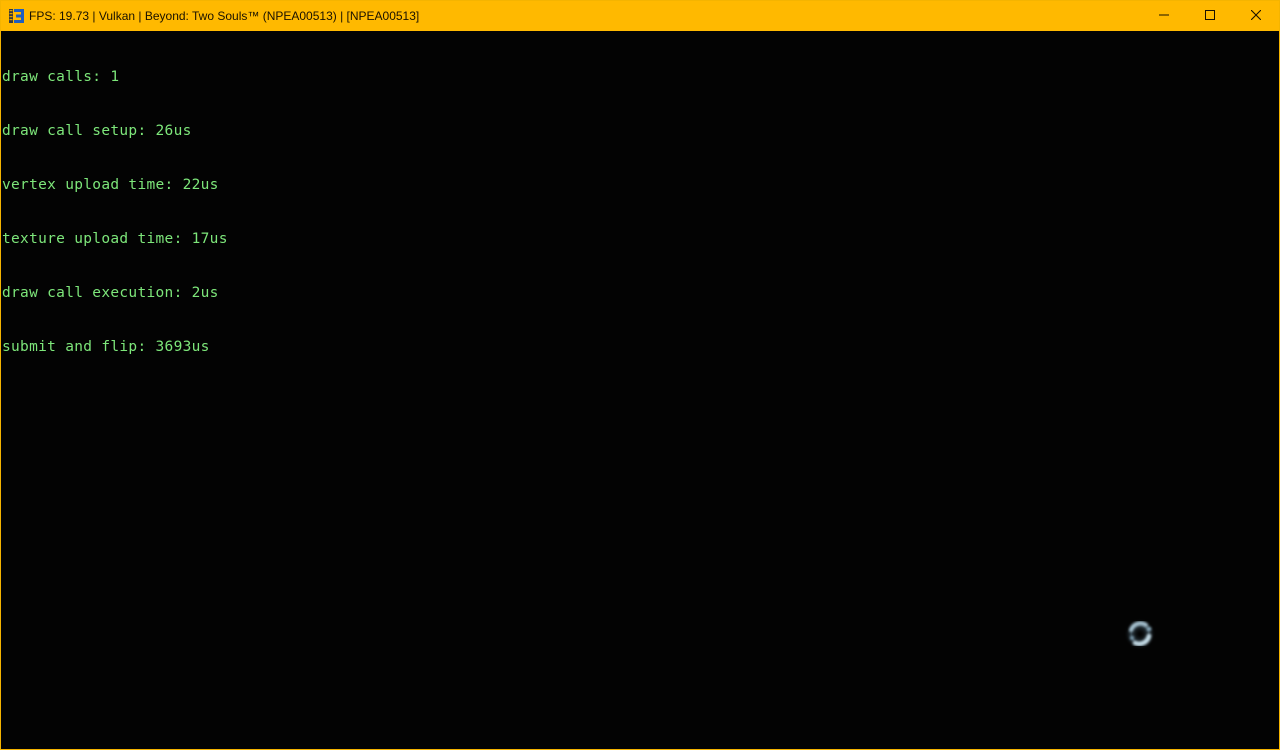 This screenshot has width=1280, height=750. I want to click on close-button, so click(1256, 16).